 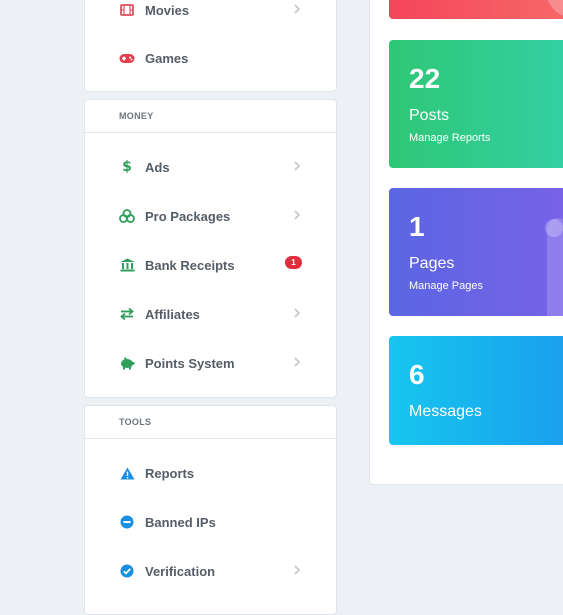 What do you see at coordinates (429, 115) in the screenshot?
I see `card-title: Posts` at bounding box center [429, 115].